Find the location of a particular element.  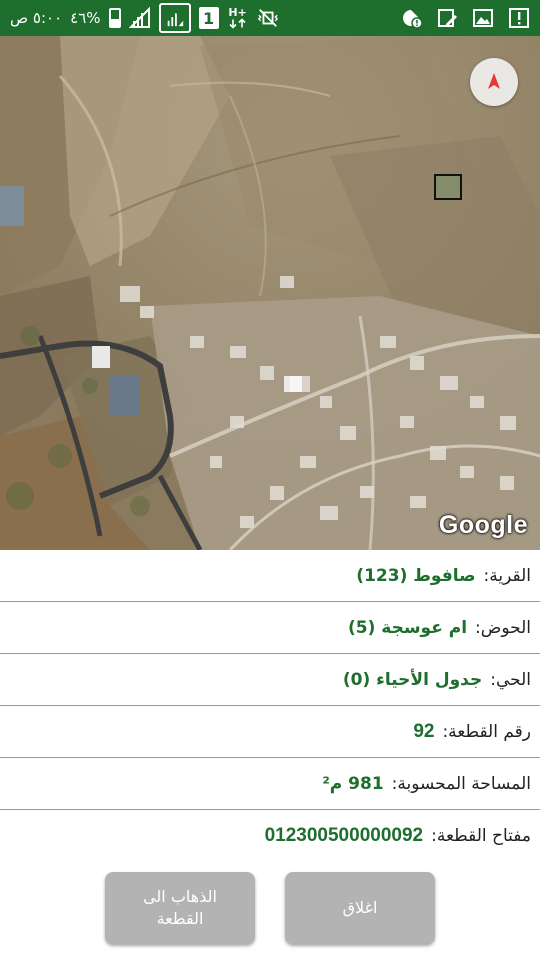

signal-icon is located at coordinates (139, 18).